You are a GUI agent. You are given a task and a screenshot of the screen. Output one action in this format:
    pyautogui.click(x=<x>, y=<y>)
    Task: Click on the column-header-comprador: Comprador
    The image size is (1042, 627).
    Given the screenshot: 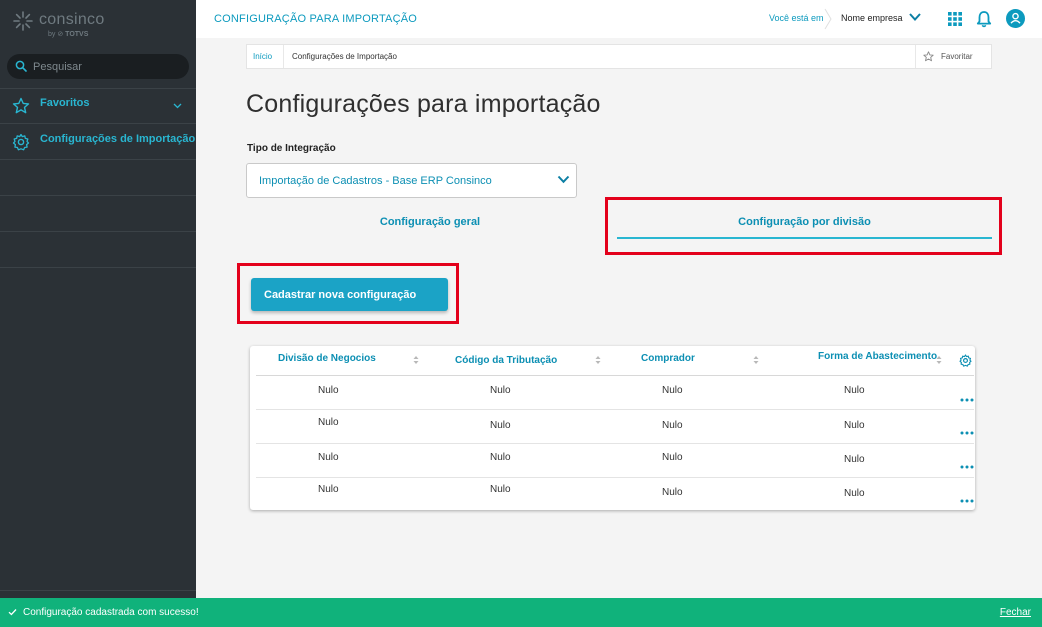 What is the action you would take?
    pyautogui.click(x=668, y=358)
    